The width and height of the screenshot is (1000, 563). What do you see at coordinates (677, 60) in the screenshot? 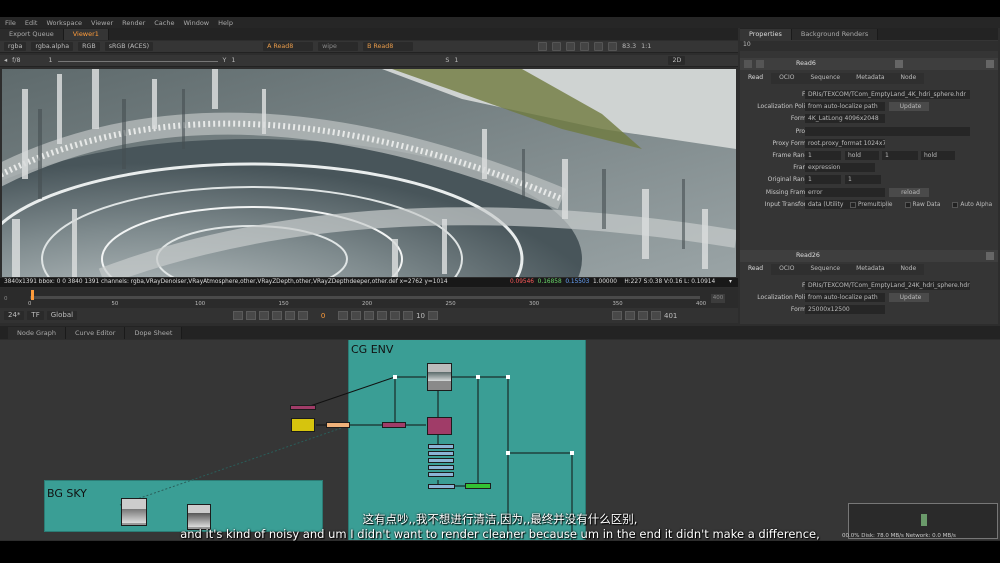
I see `view-mode-dropdown: 2D` at bounding box center [677, 60].